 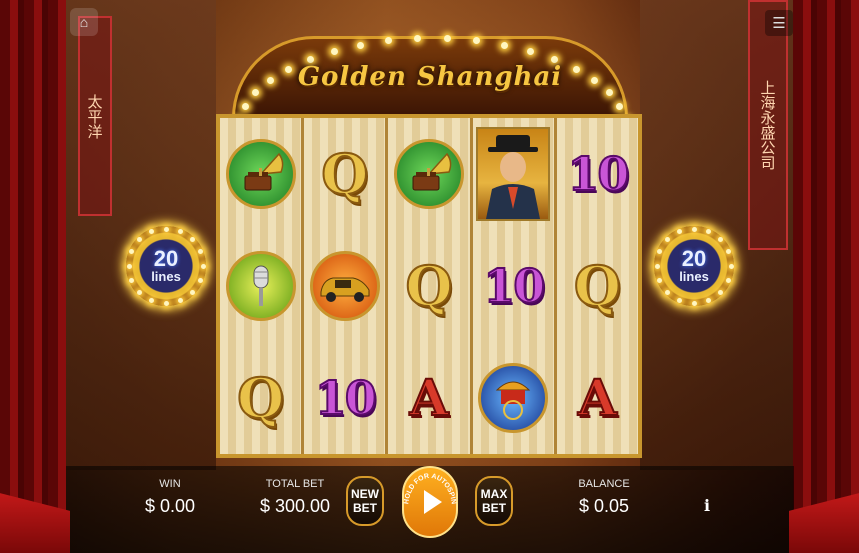 What do you see at coordinates (494, 501) in the screenshot?
I see `max-bet-button: MAX BET` at bounding box center [494, 501].